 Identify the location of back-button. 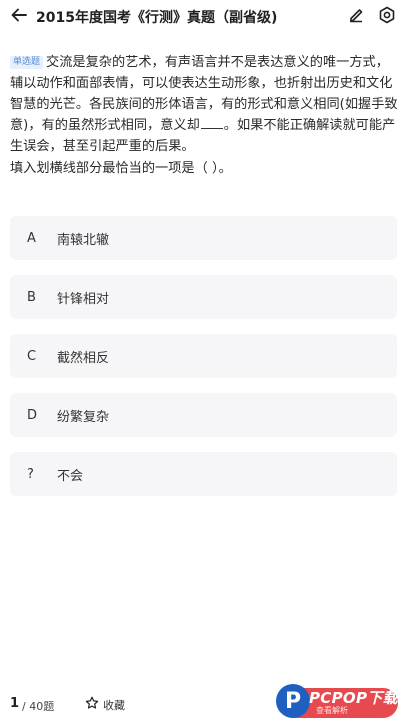
(19, 17).